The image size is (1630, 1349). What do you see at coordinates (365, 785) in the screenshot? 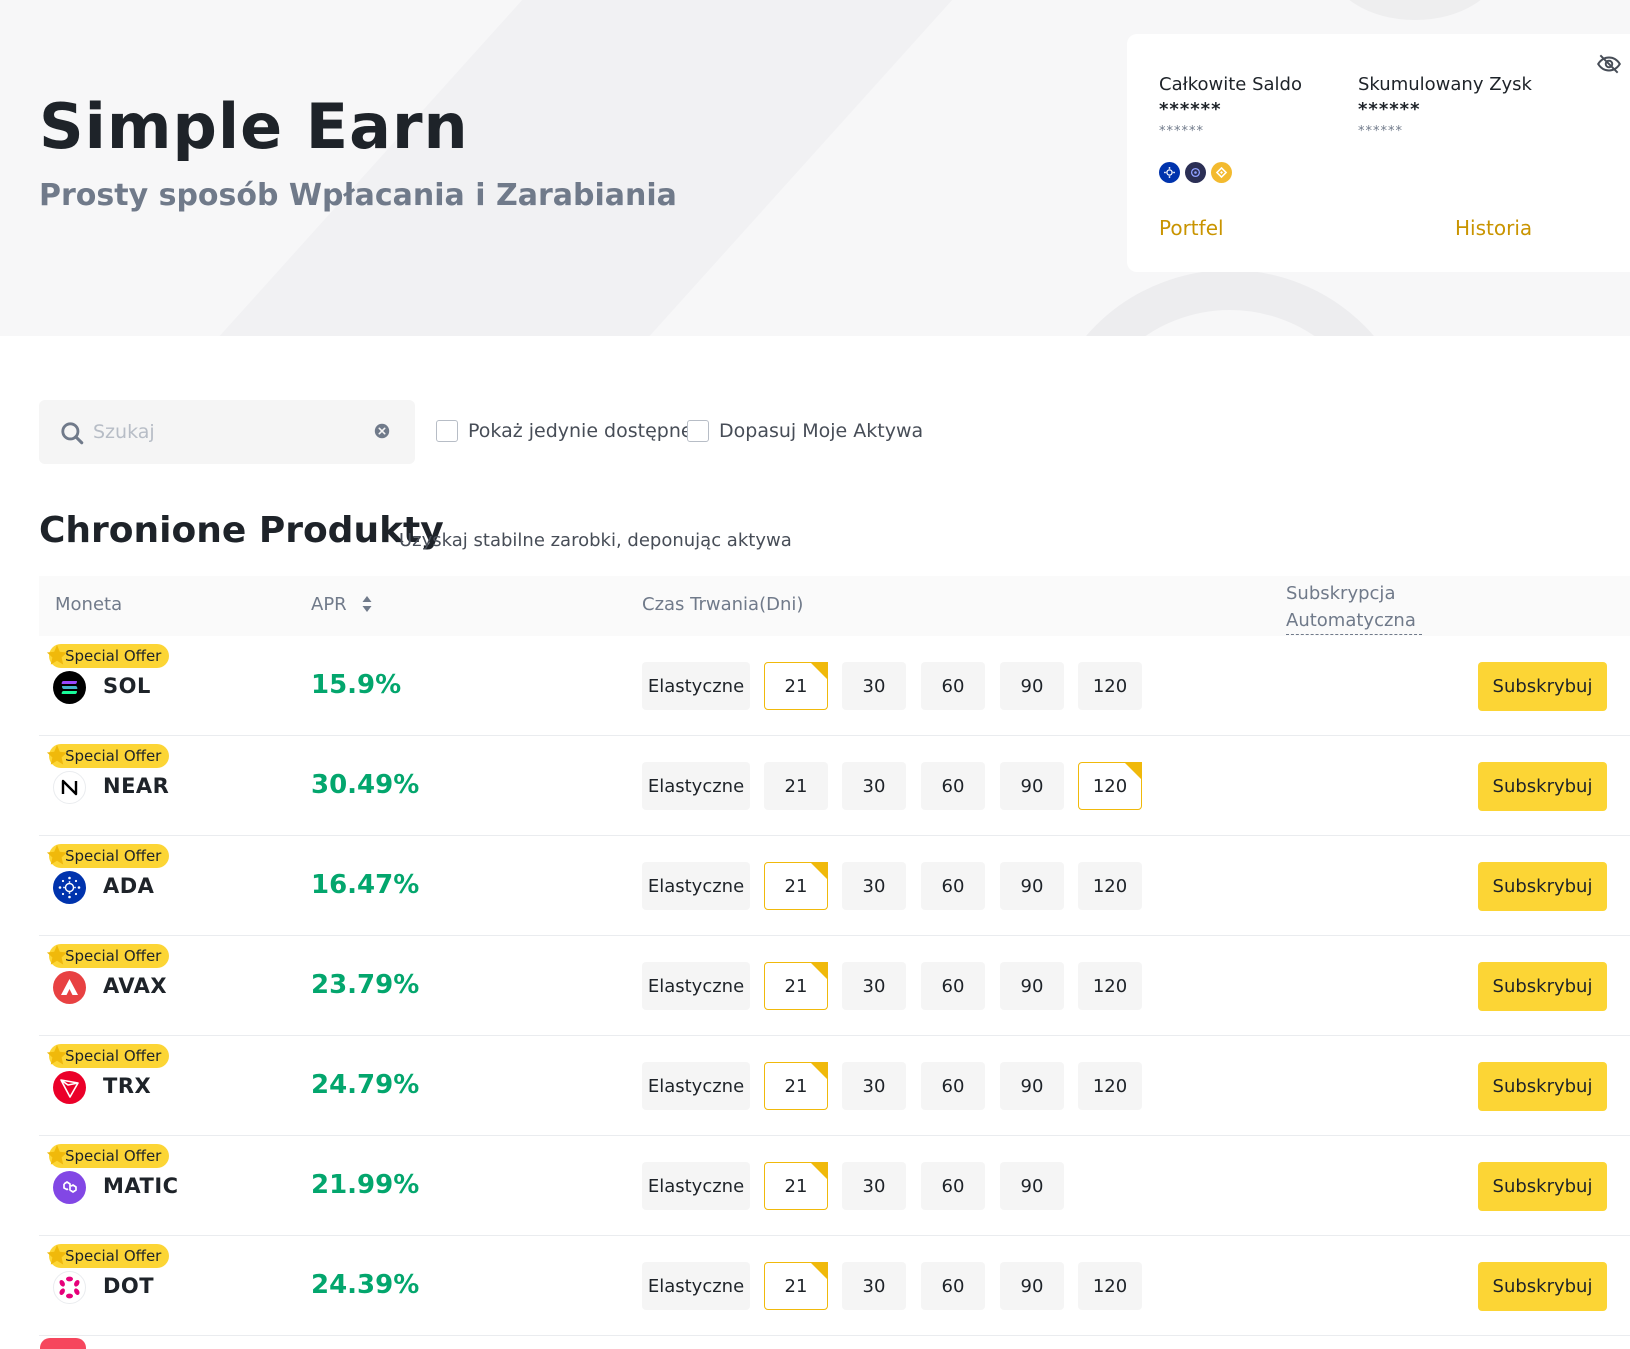
I see `apr-value: 30.49%` at bounding box center [365, 785].